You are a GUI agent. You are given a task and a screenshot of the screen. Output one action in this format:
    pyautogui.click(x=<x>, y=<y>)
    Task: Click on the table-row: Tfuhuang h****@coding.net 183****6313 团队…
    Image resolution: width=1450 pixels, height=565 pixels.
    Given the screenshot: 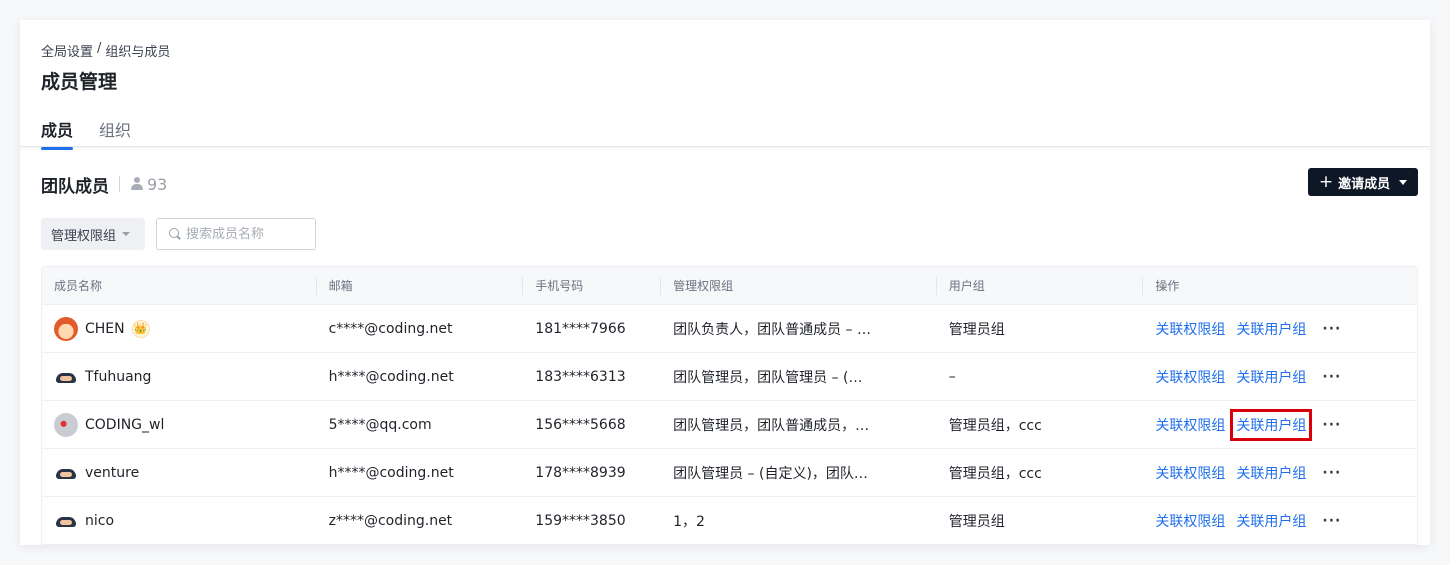 What is the action you would take?
    pyautogui.click(x=729, y=377)
    